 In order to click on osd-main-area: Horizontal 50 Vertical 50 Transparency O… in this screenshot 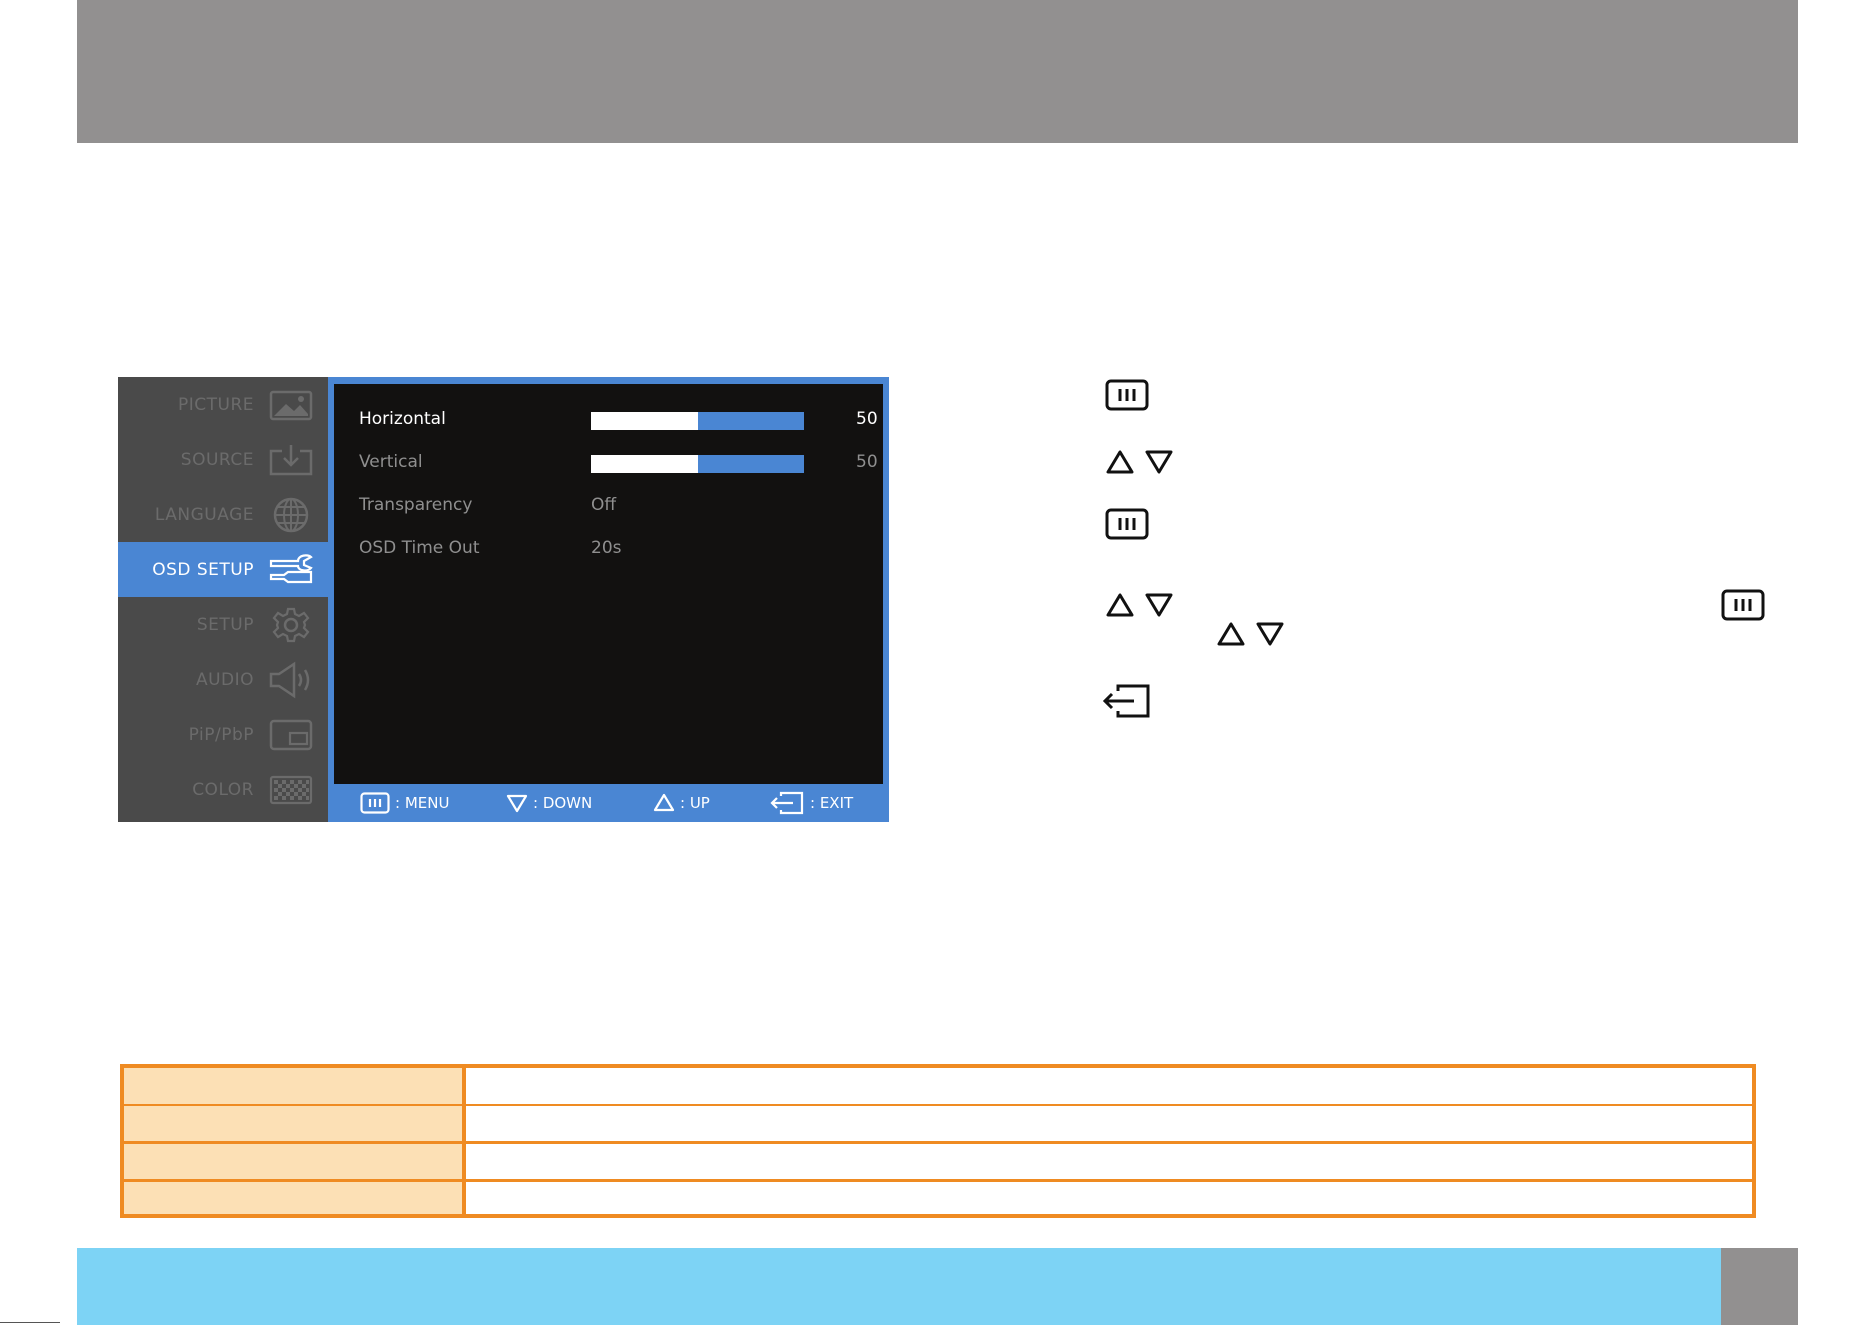, I will do `click(608, 599)`.